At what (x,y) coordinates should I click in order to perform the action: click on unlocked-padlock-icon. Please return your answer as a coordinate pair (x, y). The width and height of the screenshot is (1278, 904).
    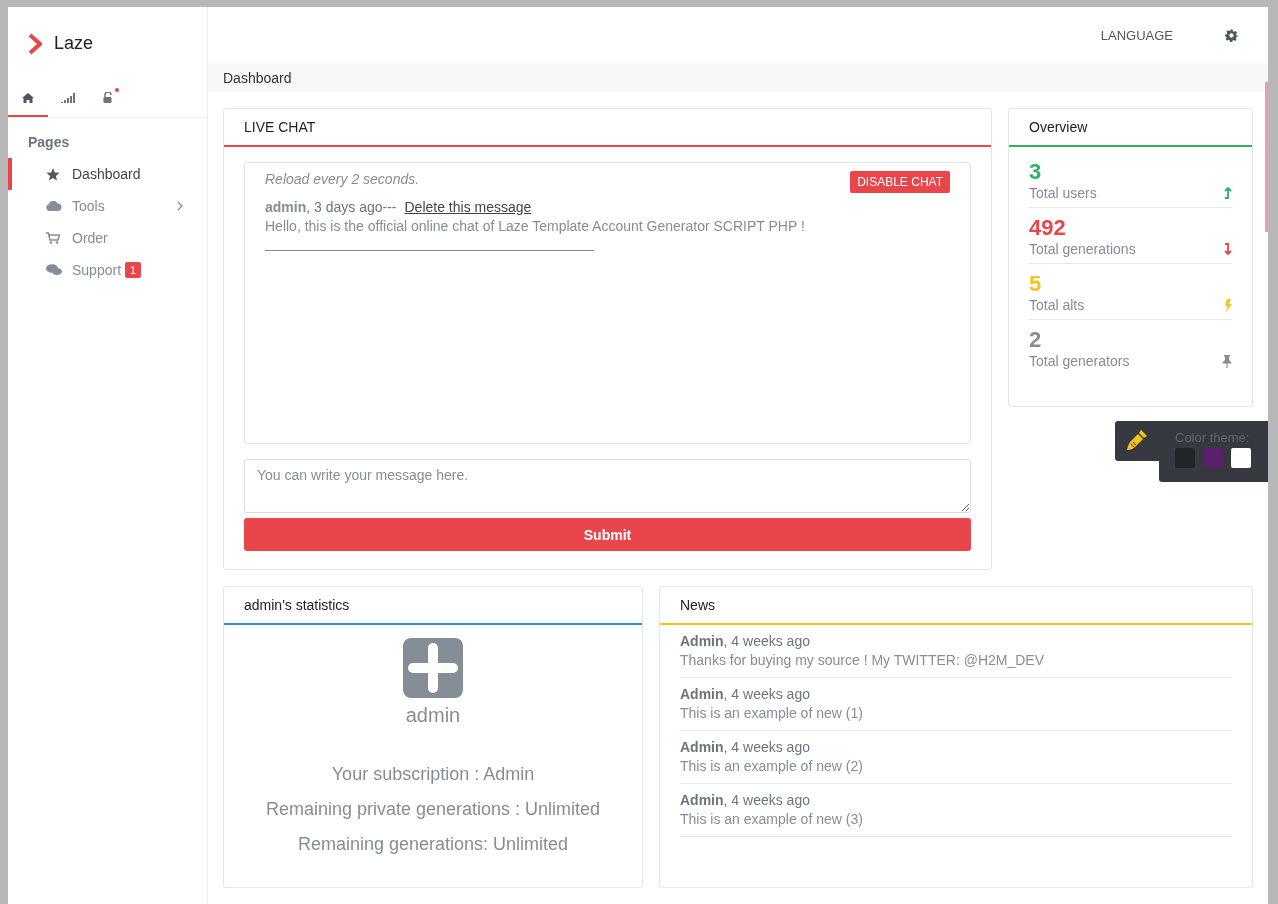
    Looking at the image, I should click on (108, 97).